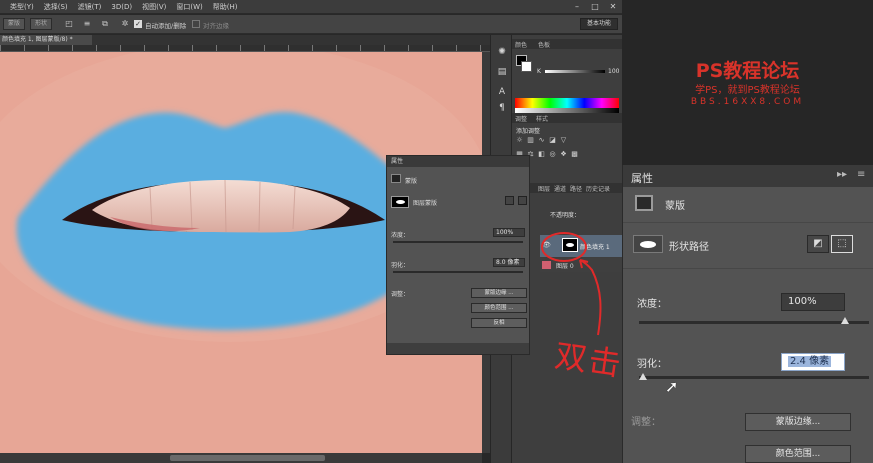  What do you see at coordinates (598, 188) in the screenshot?
I see `tab-history: 历史记录` at bounding box center [598, 188].